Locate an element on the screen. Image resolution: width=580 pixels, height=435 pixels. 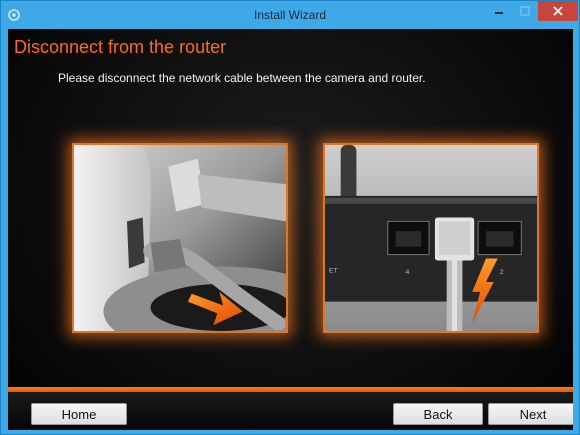
title-bar: Install Wizard is located at coordinates (290, 15).